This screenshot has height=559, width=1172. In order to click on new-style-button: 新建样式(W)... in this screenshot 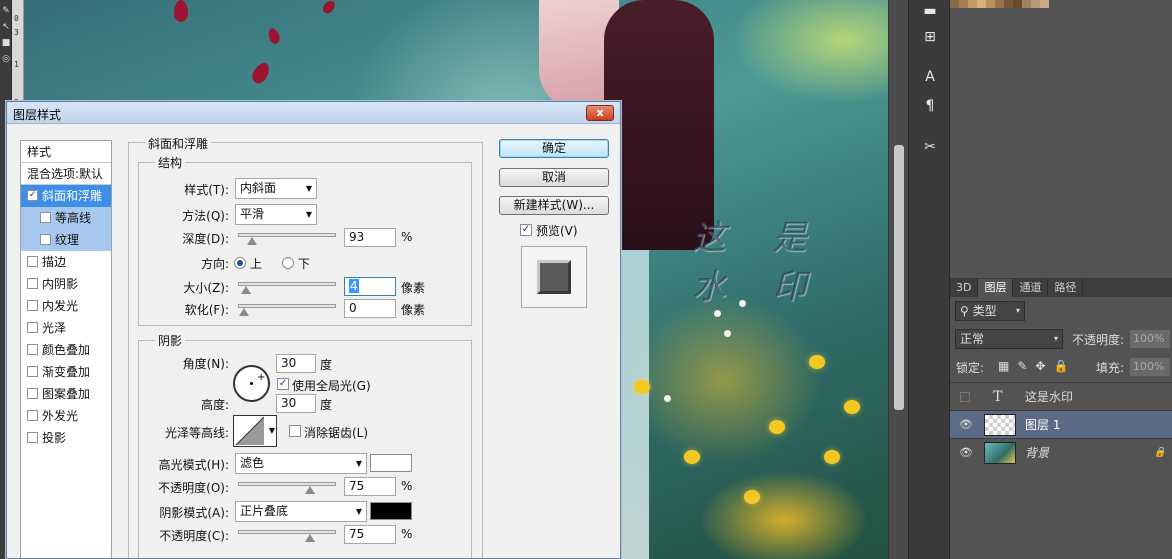, I will do `click(554, 205)`.